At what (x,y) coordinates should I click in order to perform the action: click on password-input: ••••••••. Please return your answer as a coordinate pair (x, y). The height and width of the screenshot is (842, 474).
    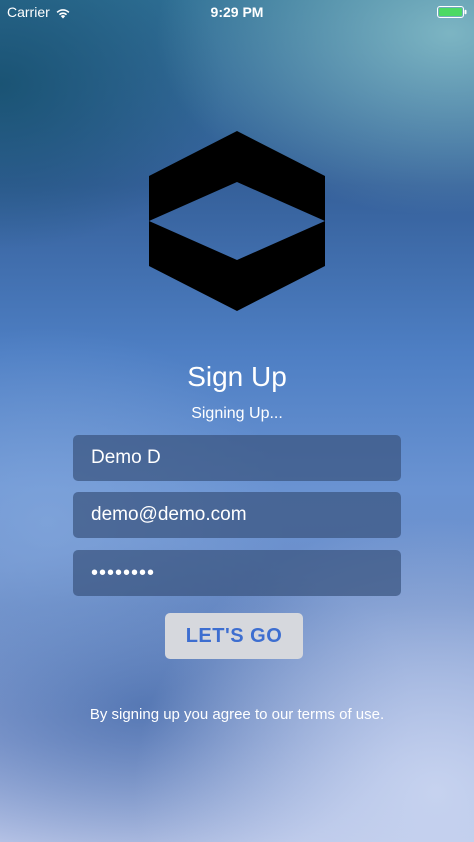
    Looking at the image, I should click on (123, 573).